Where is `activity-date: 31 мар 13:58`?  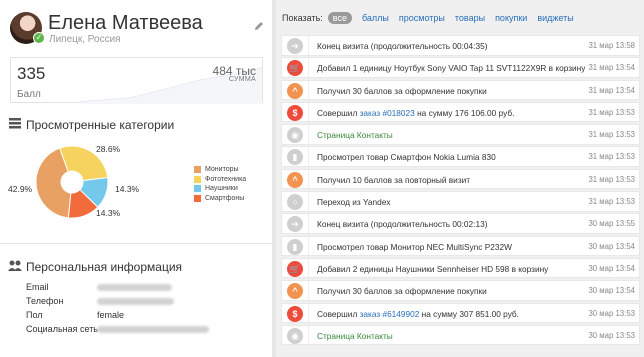
activity-date: 31 мар 13:58 is located at coordinates (611, 45).